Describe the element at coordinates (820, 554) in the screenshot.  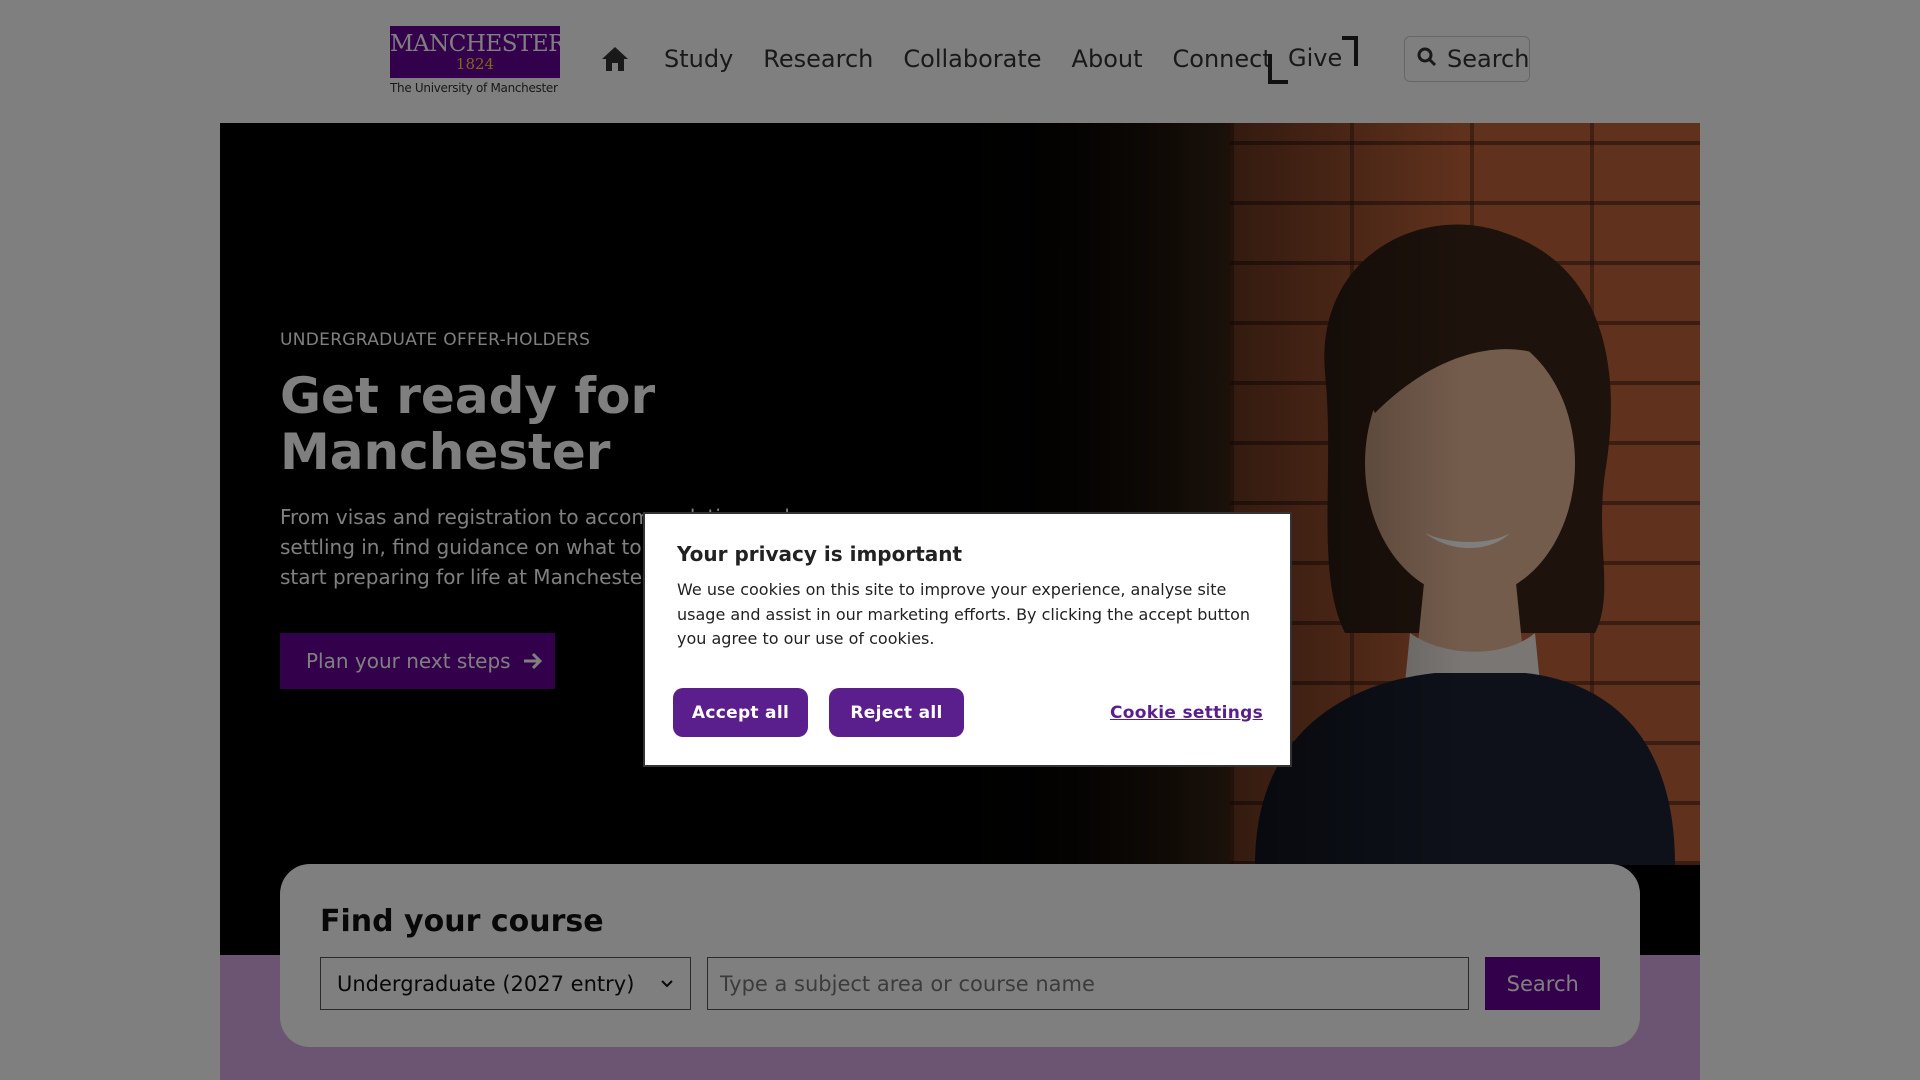
I see `cookie-dialog-title: Your privacy is important` at that location.